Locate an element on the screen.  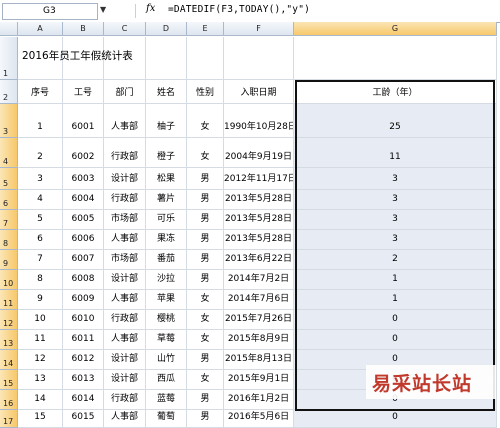
cell-b11: 6009 is located at coordinates (83, 300).